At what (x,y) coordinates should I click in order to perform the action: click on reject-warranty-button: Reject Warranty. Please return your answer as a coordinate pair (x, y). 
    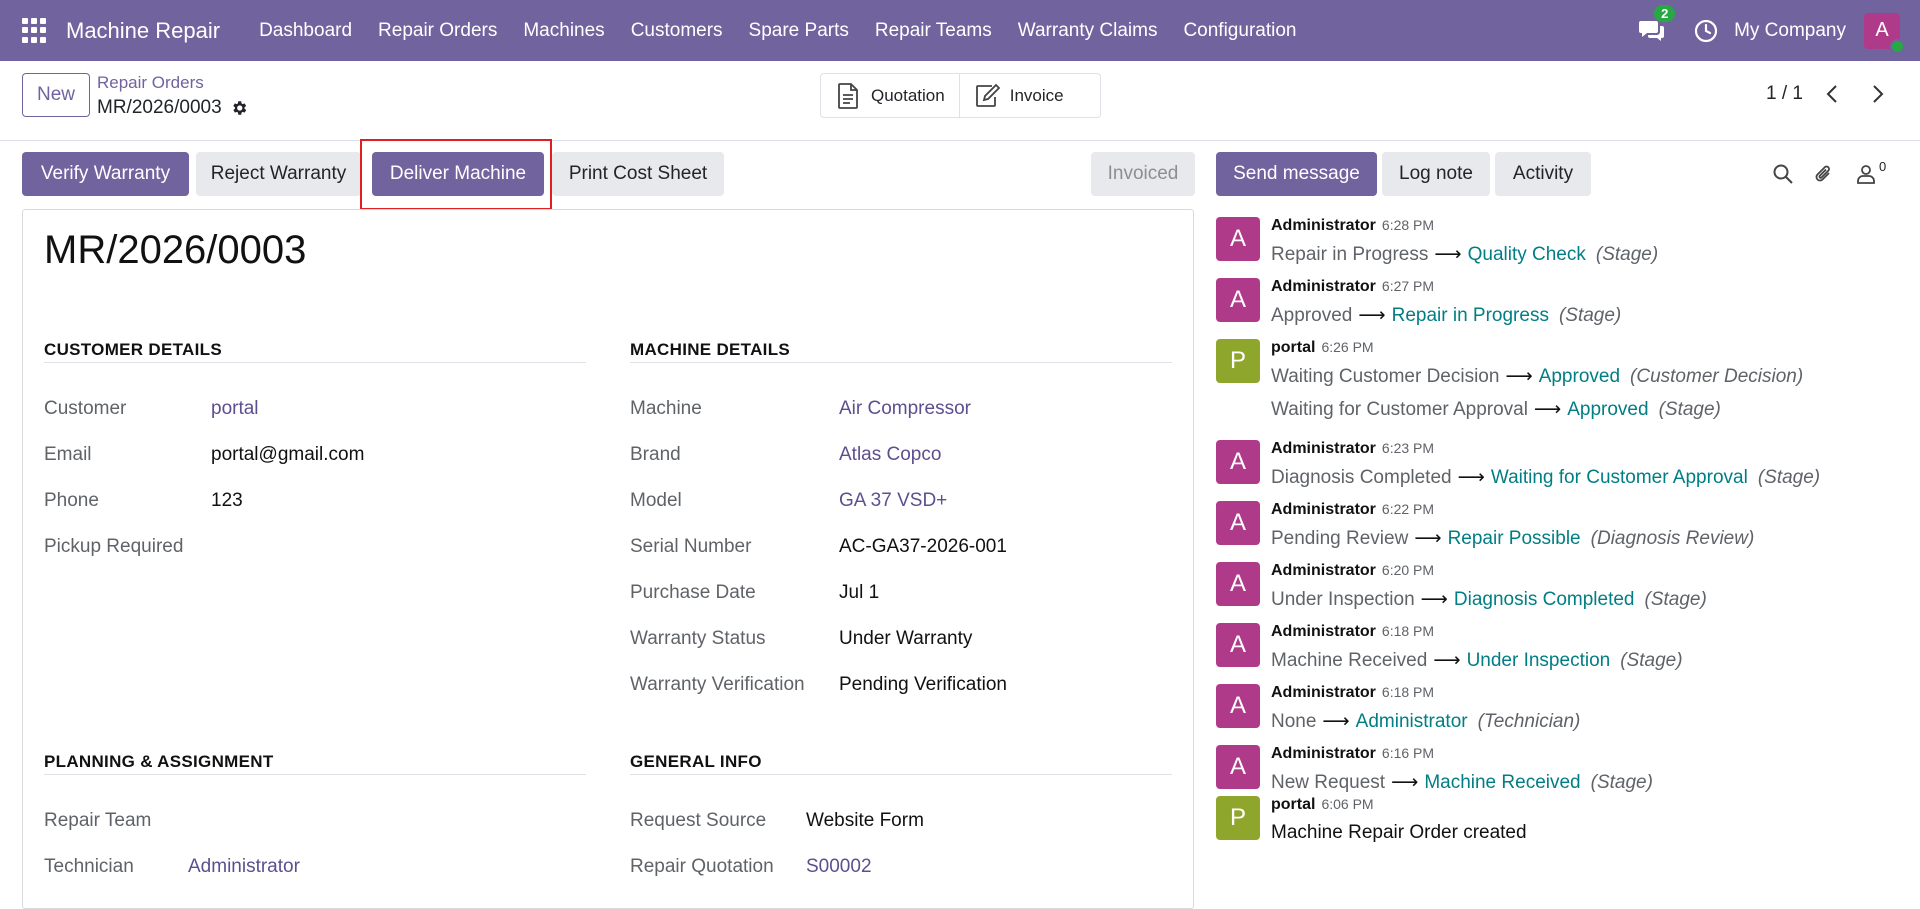
    Looking at the image, I should click on (278, 174).